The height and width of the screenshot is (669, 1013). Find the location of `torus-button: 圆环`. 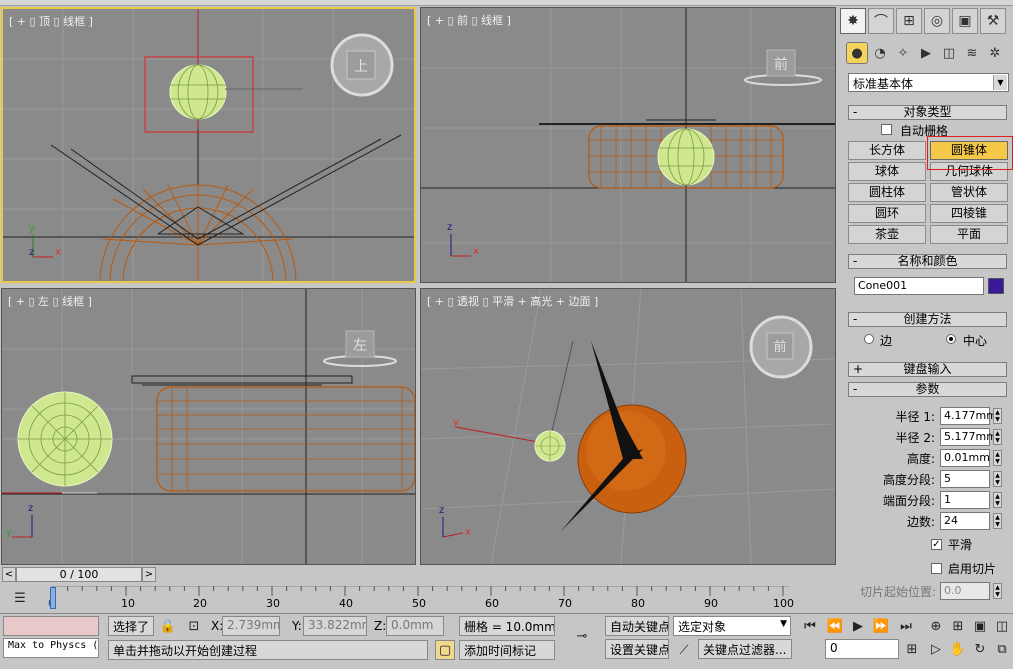

torus-button: 圆环 is located at coordinates (887, 213).